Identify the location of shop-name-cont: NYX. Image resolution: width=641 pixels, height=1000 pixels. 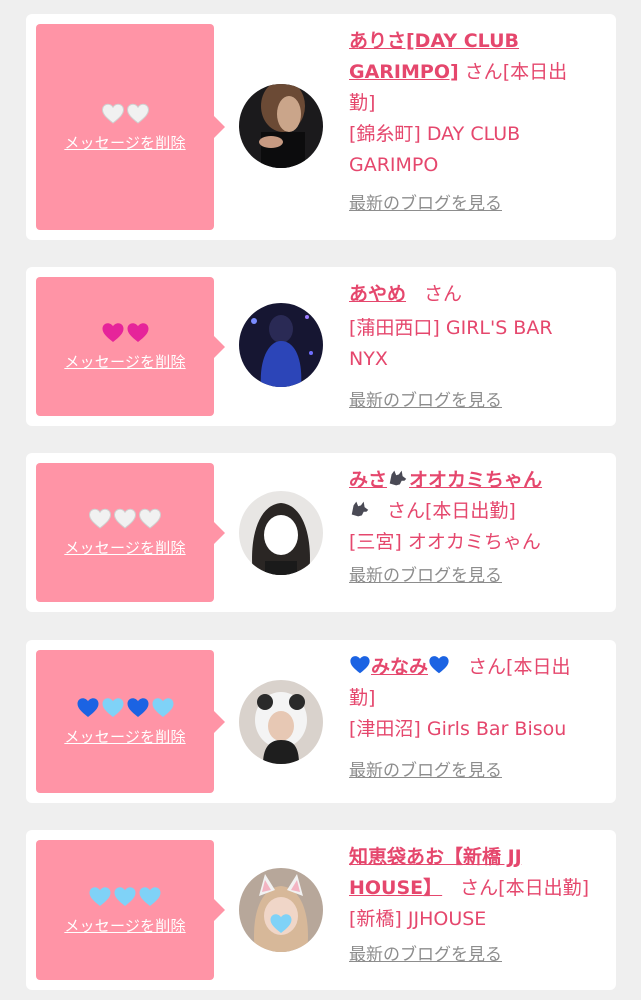
(368, 359).